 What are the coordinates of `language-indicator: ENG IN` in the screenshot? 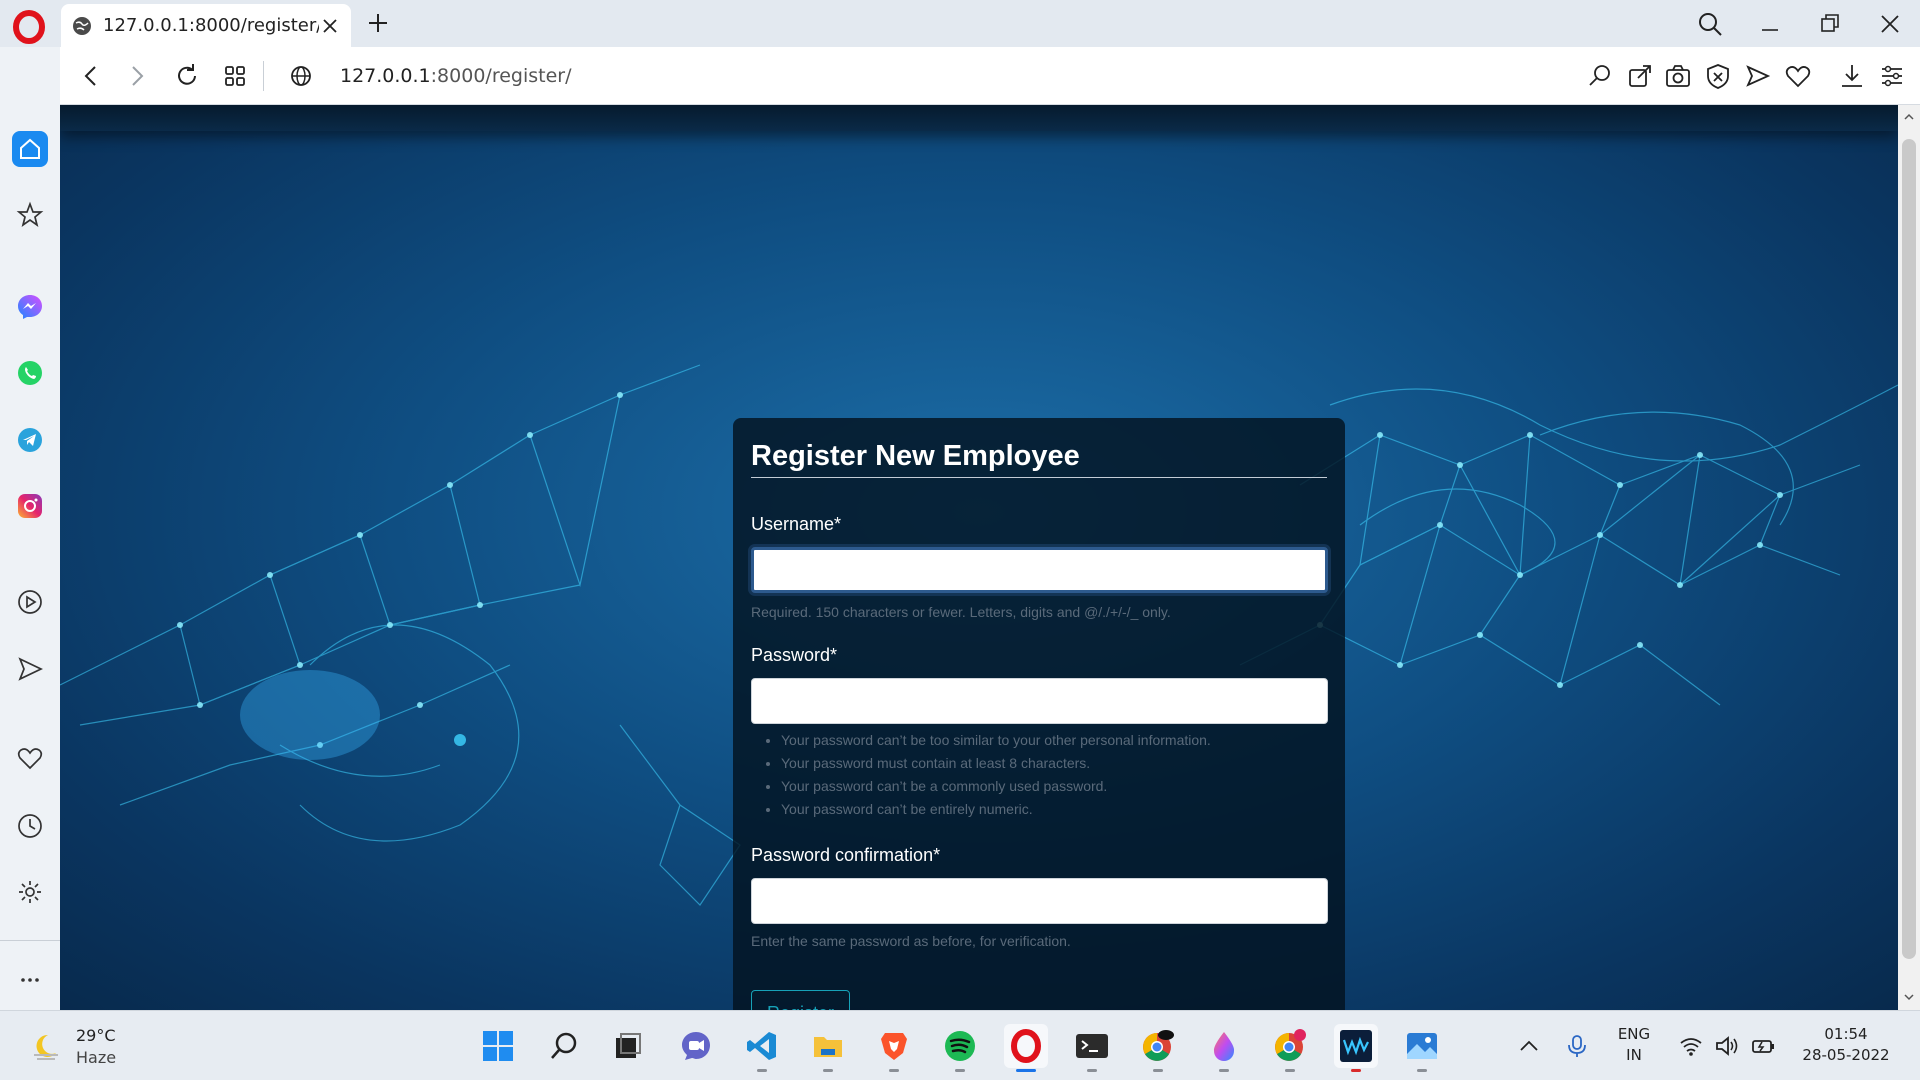 It's located at (1634, 1045).